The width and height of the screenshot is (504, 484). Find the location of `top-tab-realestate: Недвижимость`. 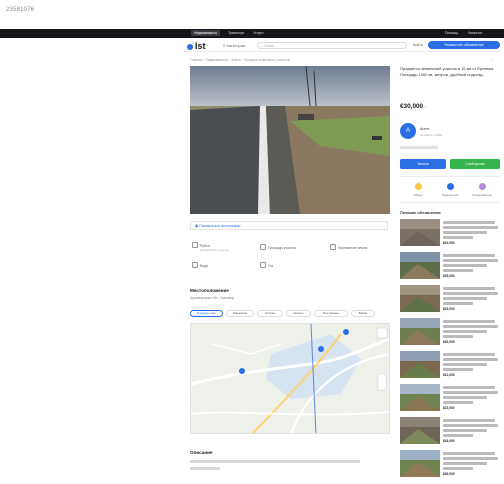

top-tab-realestate: Недвижимость is located at coordinates (206, 33).